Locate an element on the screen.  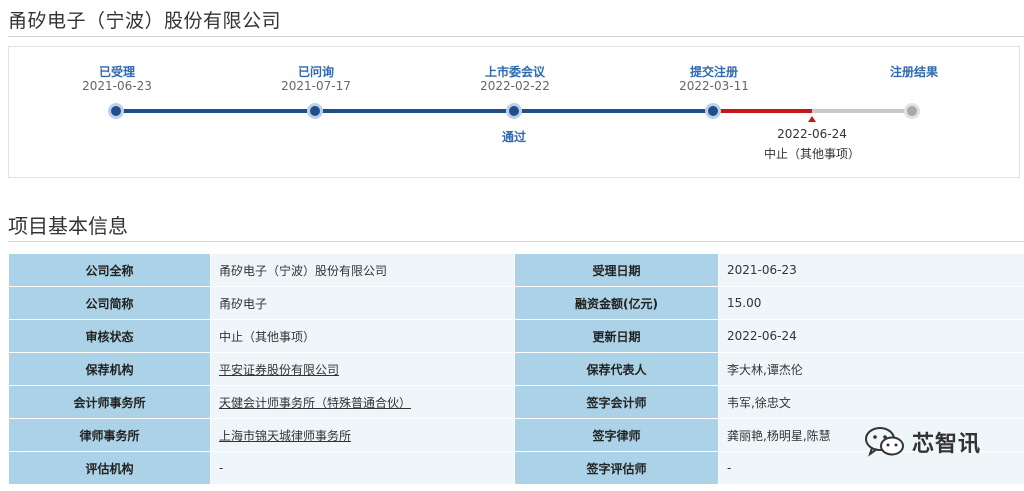
halt-status: 中止（其他事项） is located at coordinates (811, 154).